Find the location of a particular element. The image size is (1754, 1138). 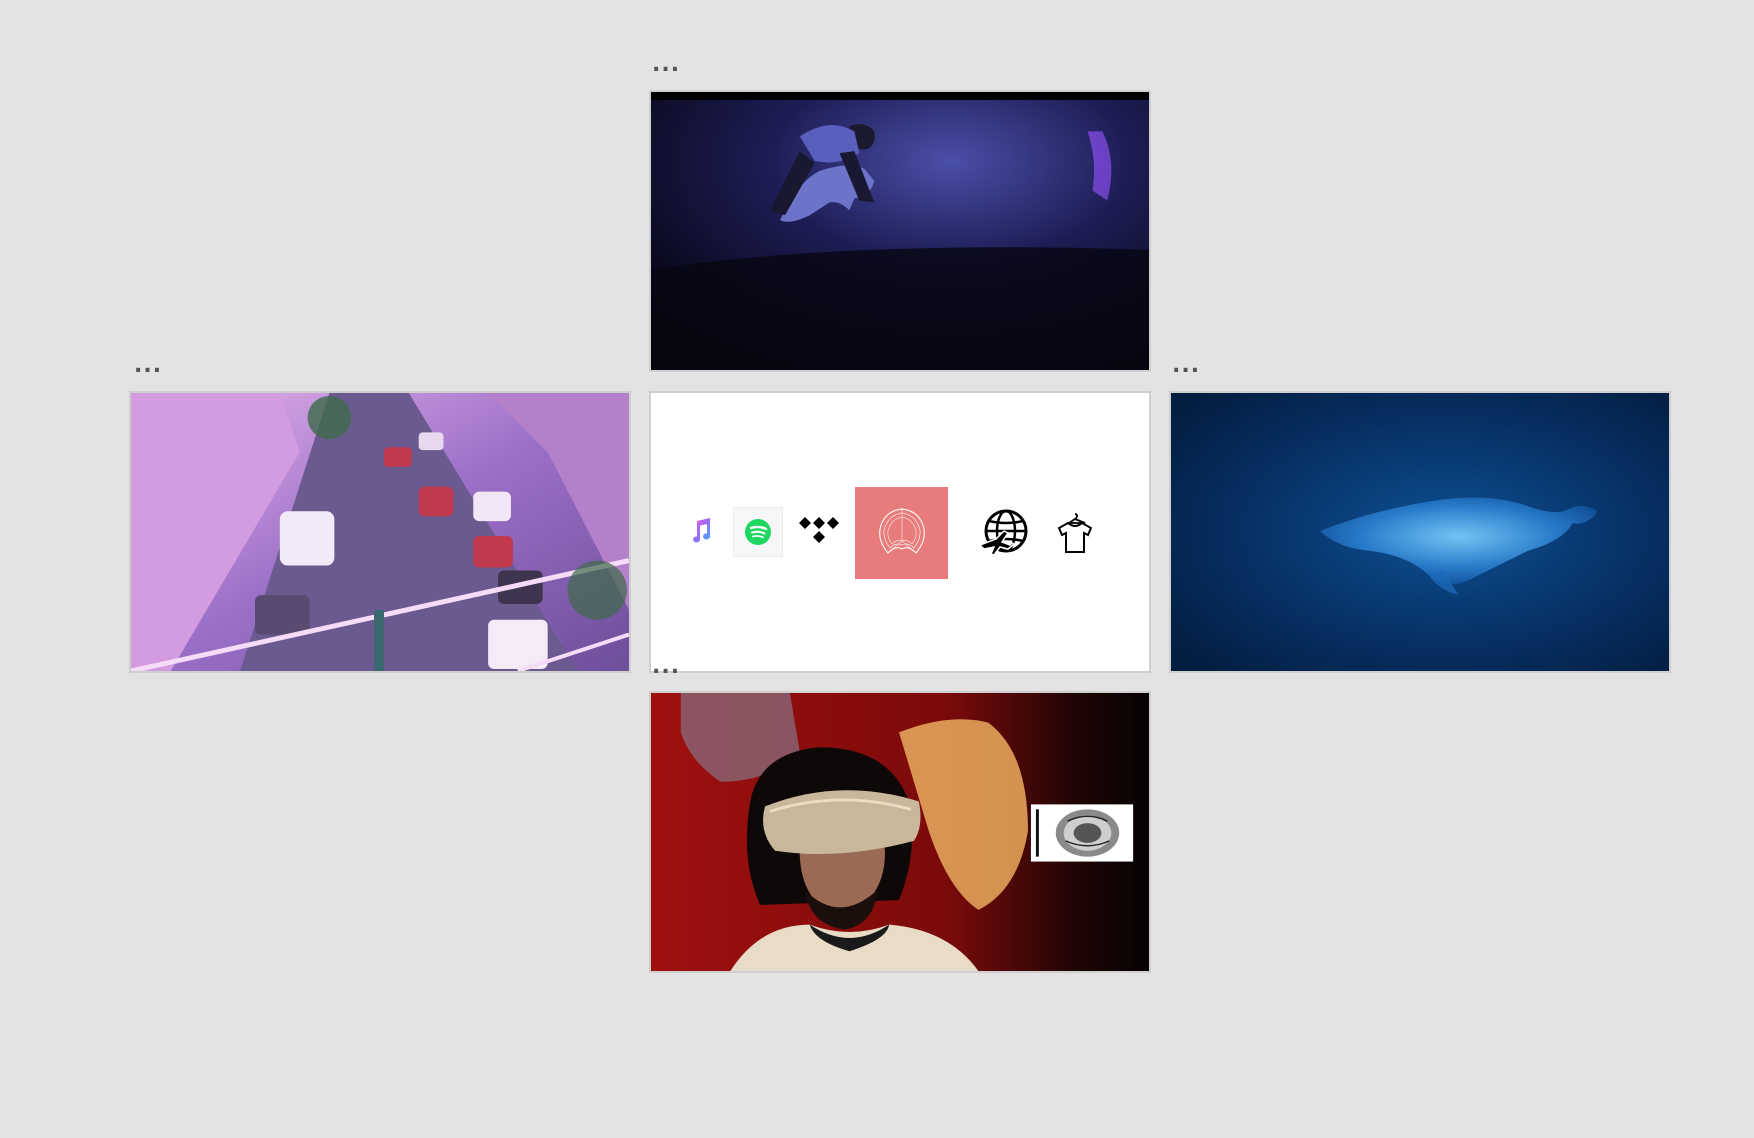

spotify-link is located at coordinates (758, 532).